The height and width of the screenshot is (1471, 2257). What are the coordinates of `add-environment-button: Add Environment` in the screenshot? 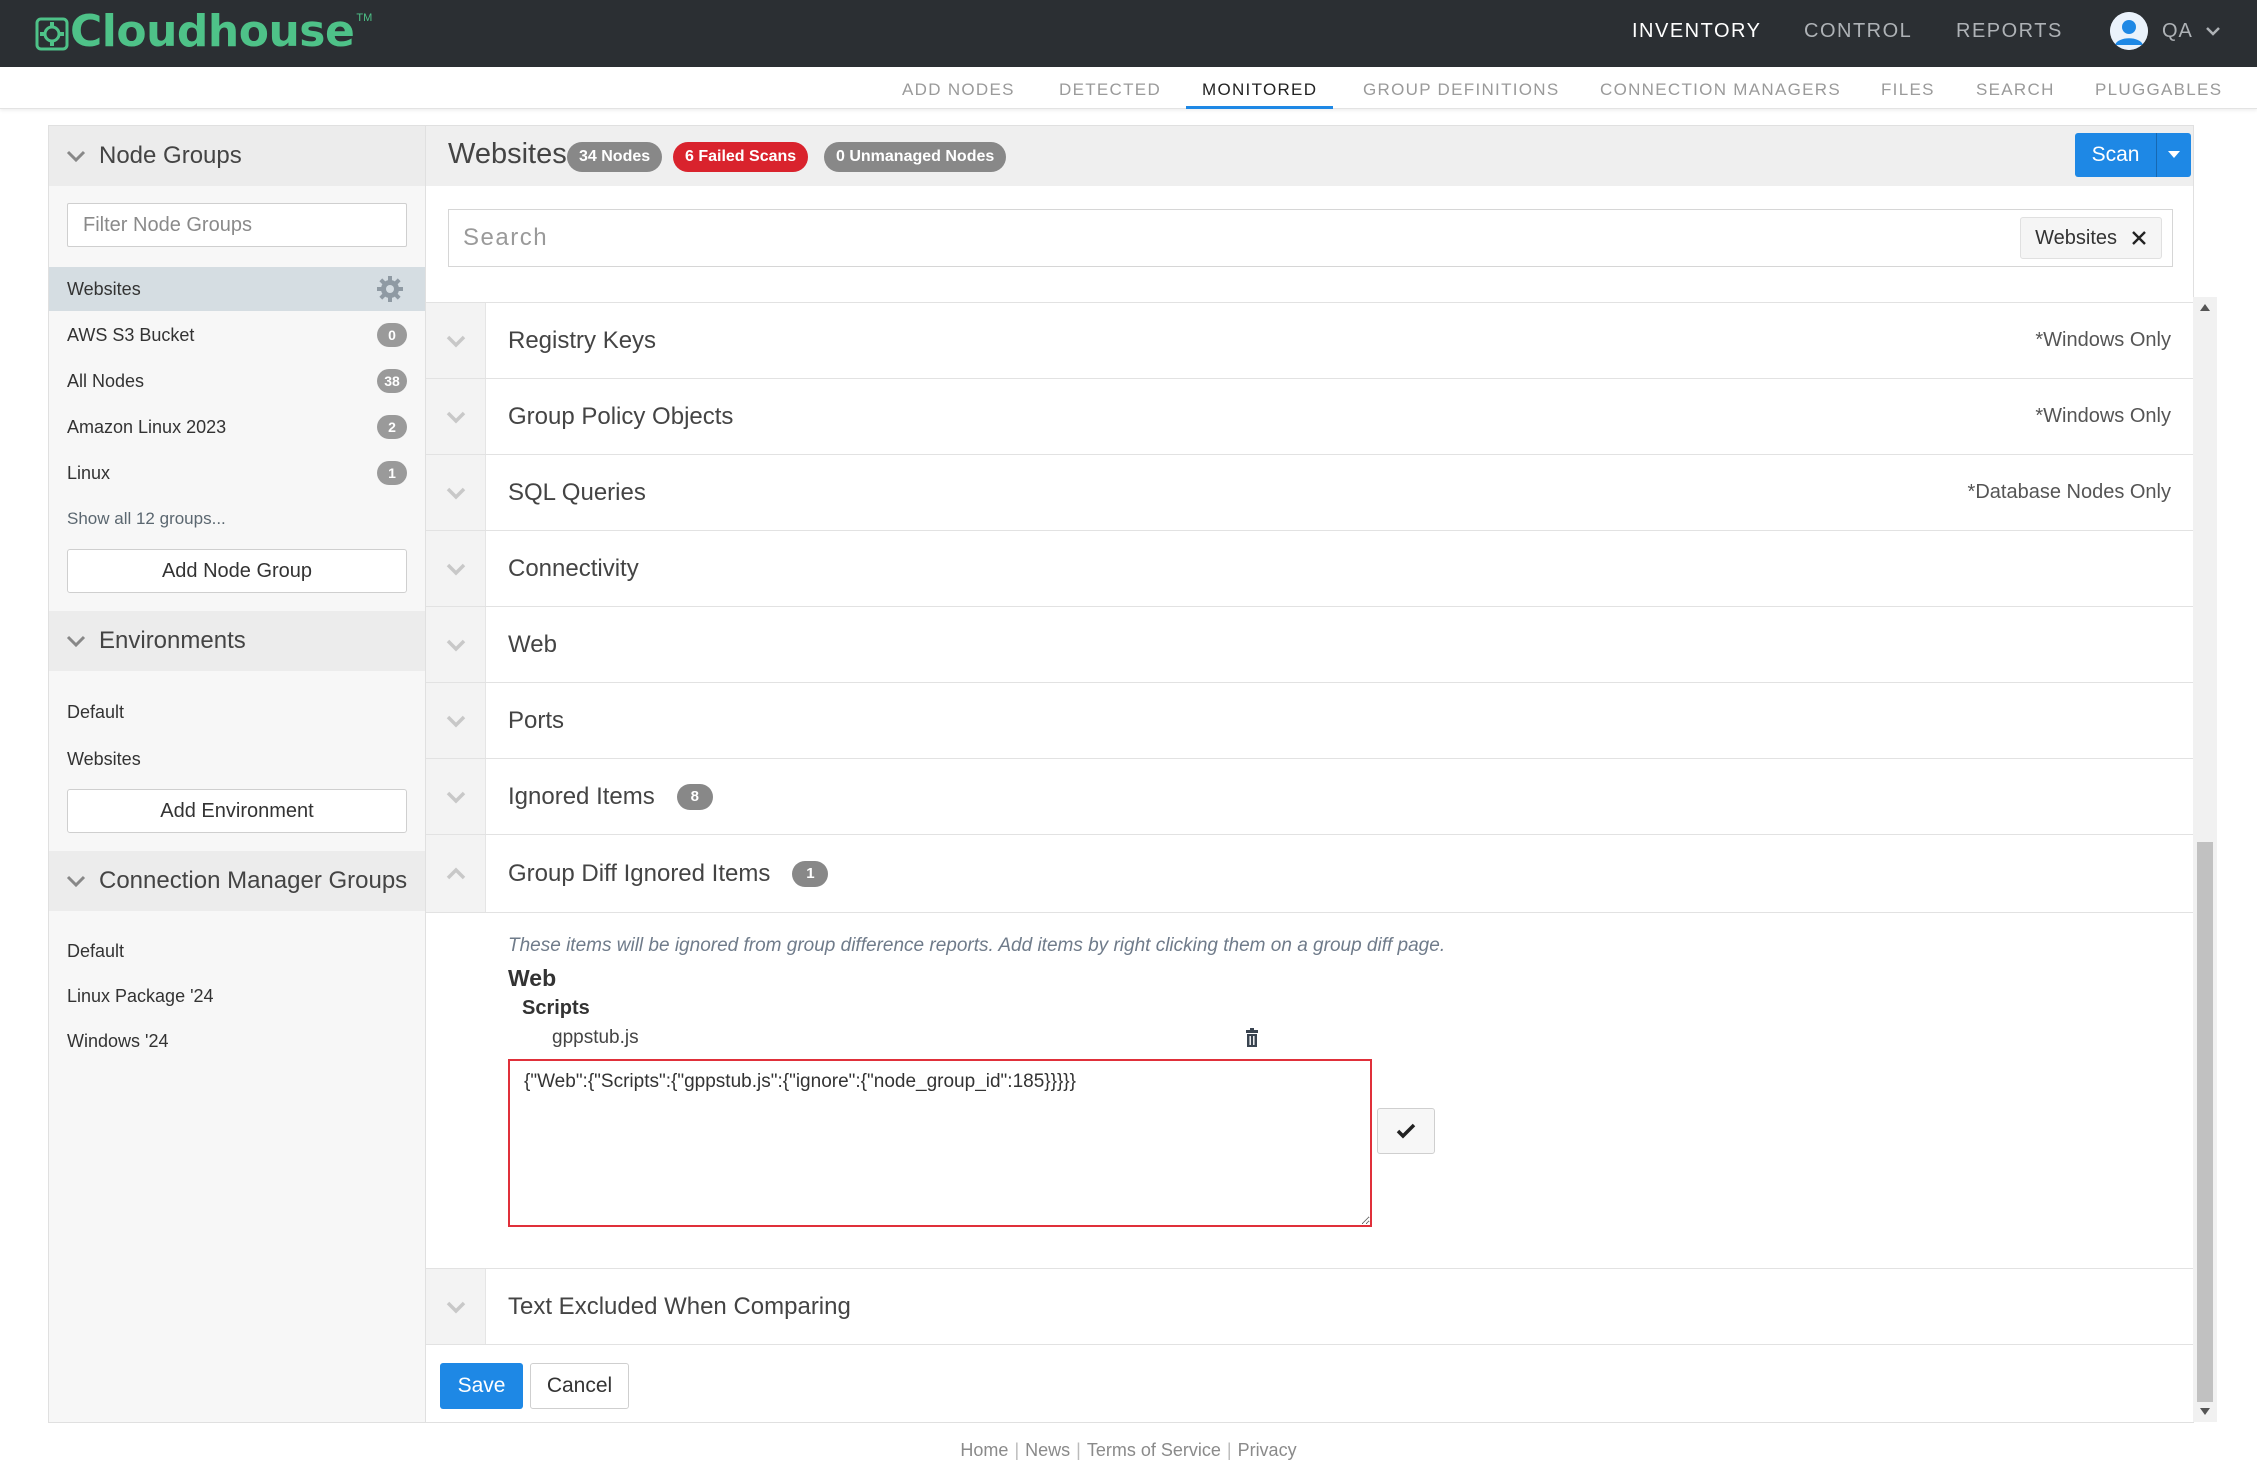 It's located at (237, 811).